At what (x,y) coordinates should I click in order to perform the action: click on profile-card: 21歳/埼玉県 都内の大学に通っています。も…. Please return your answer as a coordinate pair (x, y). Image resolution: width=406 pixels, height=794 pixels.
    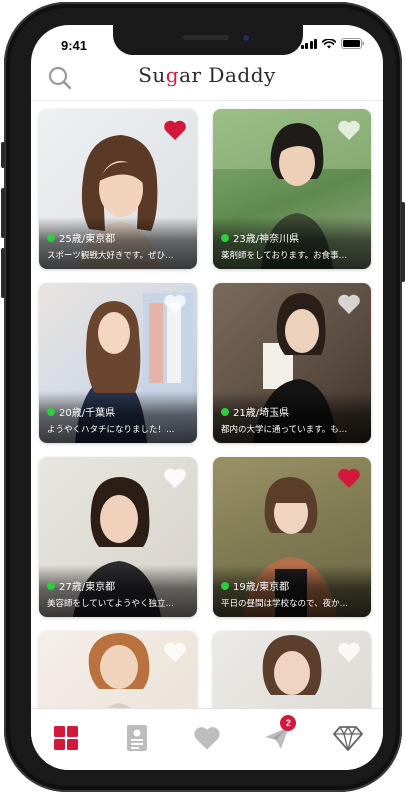
    Looking at the image, I should click on (292, 363).